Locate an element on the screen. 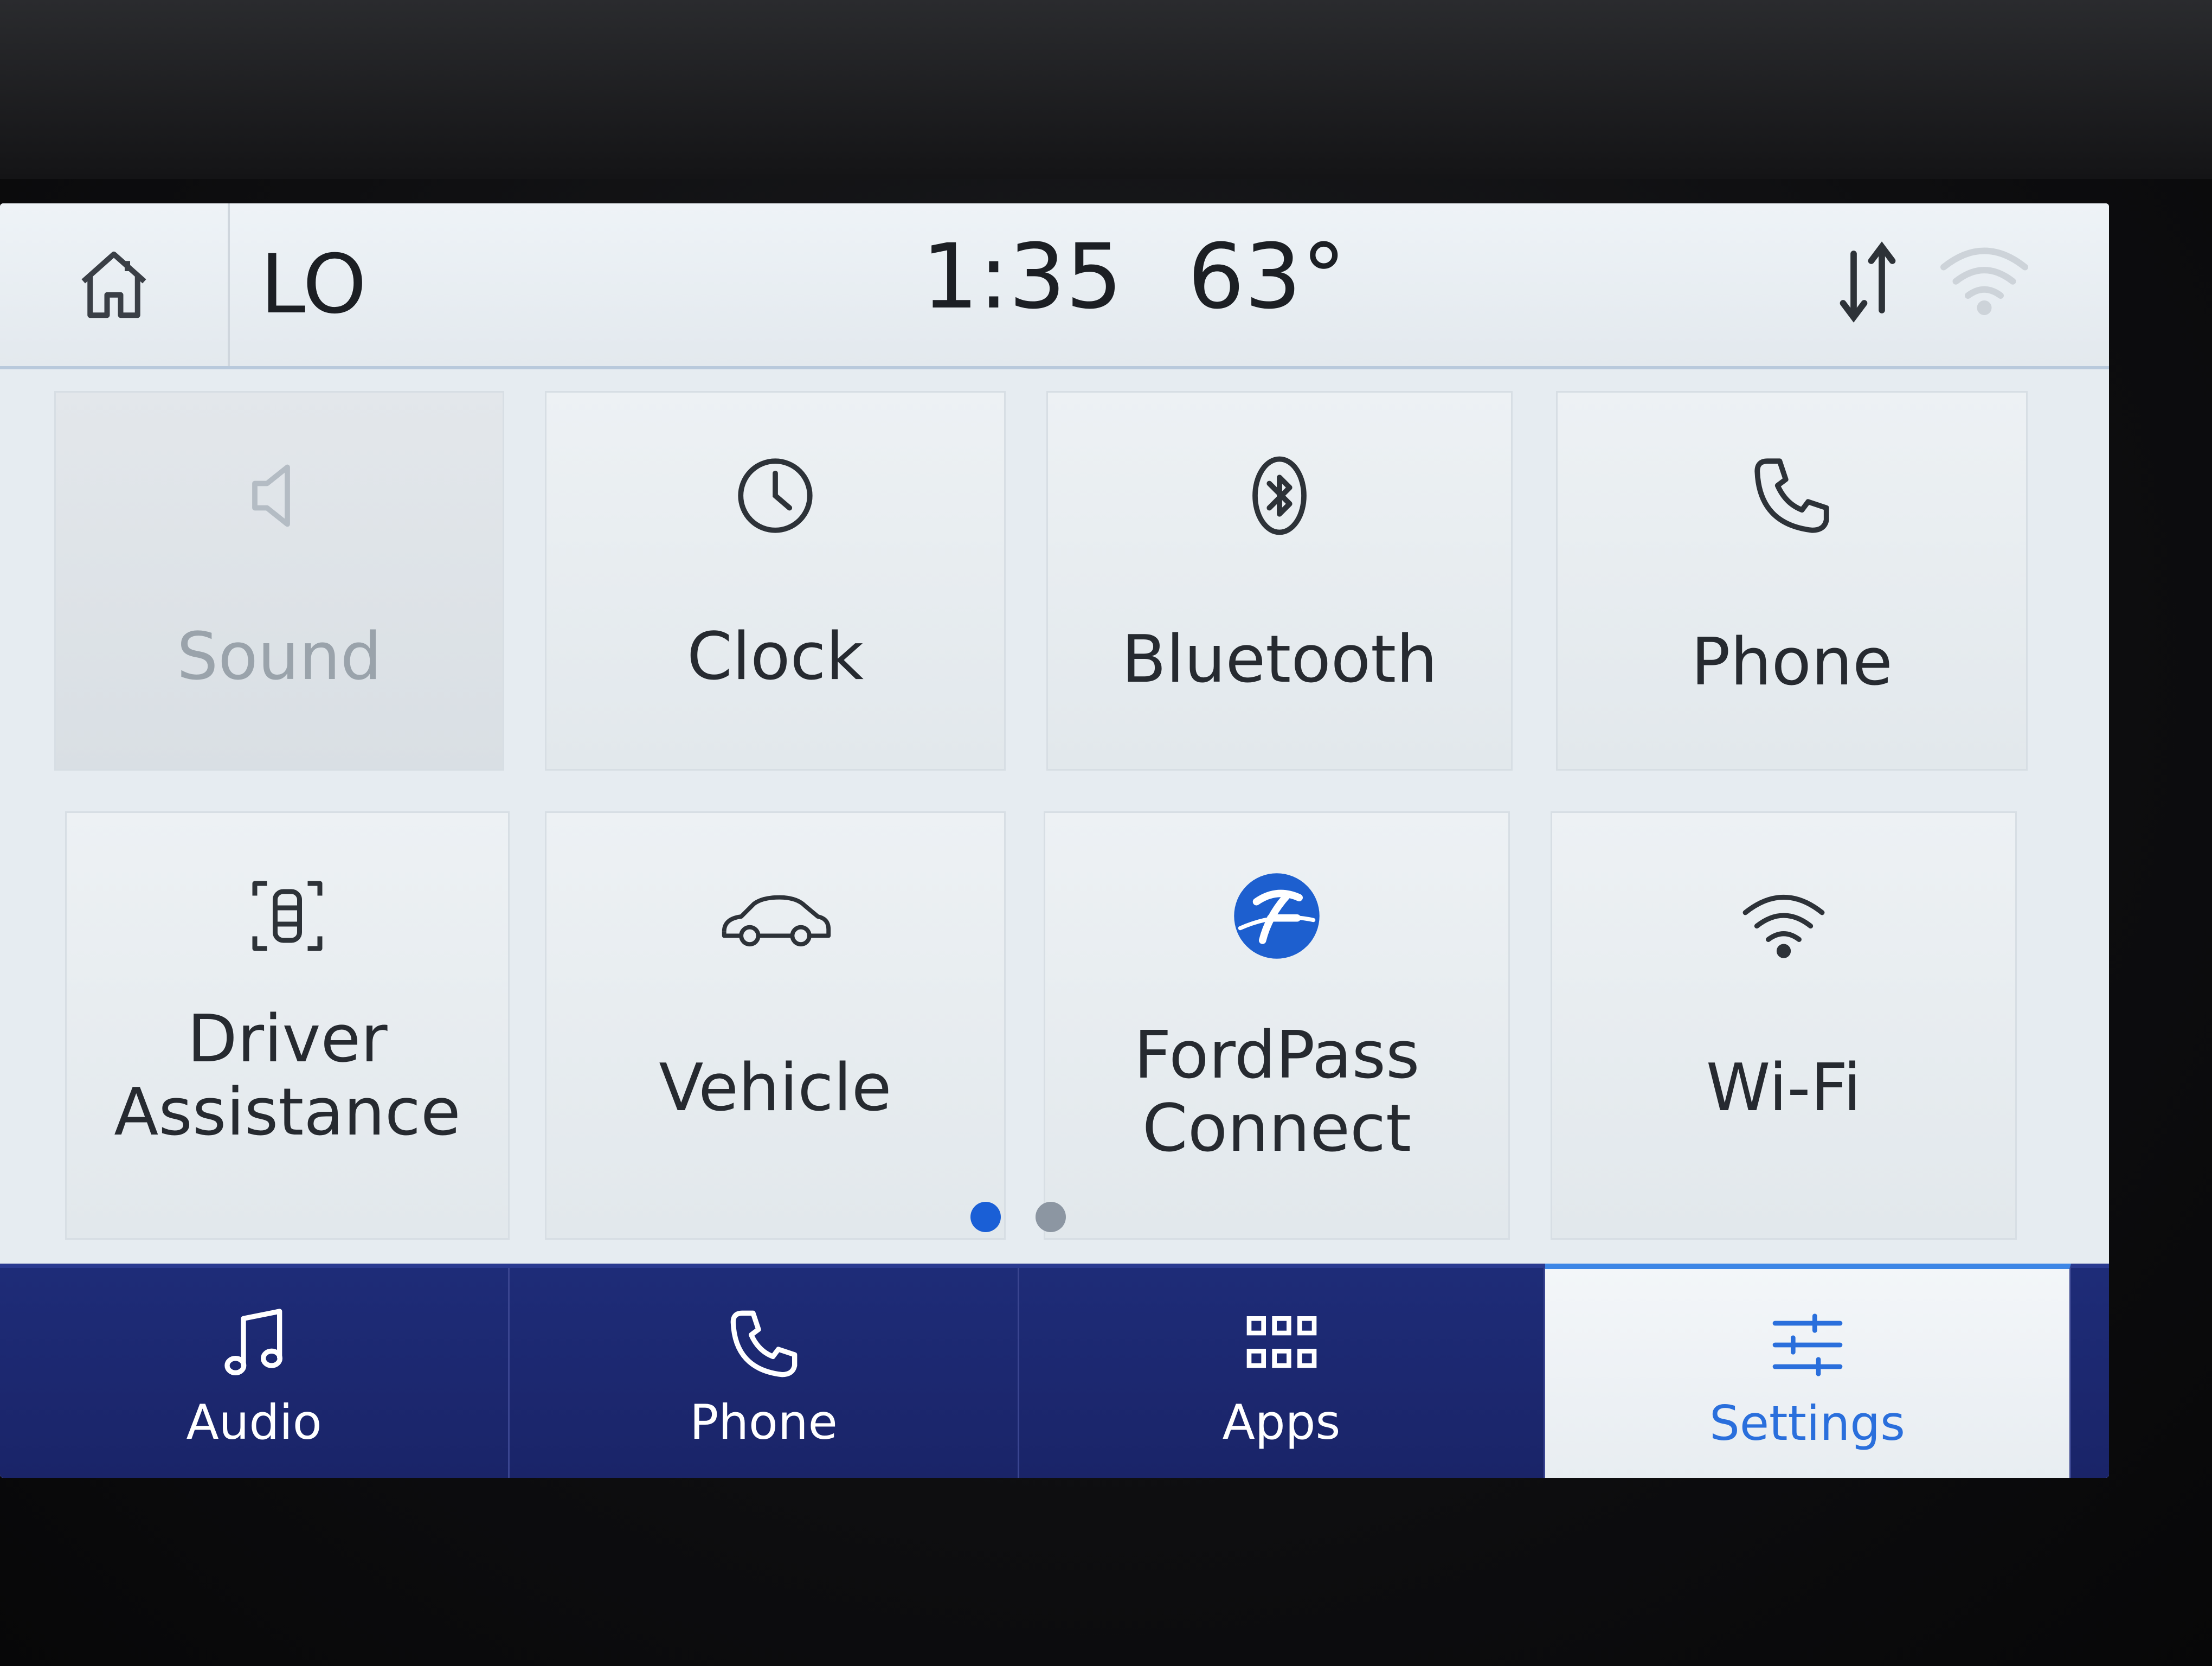  tile-driver-assistance: Driver Assistance is located at coordinates (287, 1025).